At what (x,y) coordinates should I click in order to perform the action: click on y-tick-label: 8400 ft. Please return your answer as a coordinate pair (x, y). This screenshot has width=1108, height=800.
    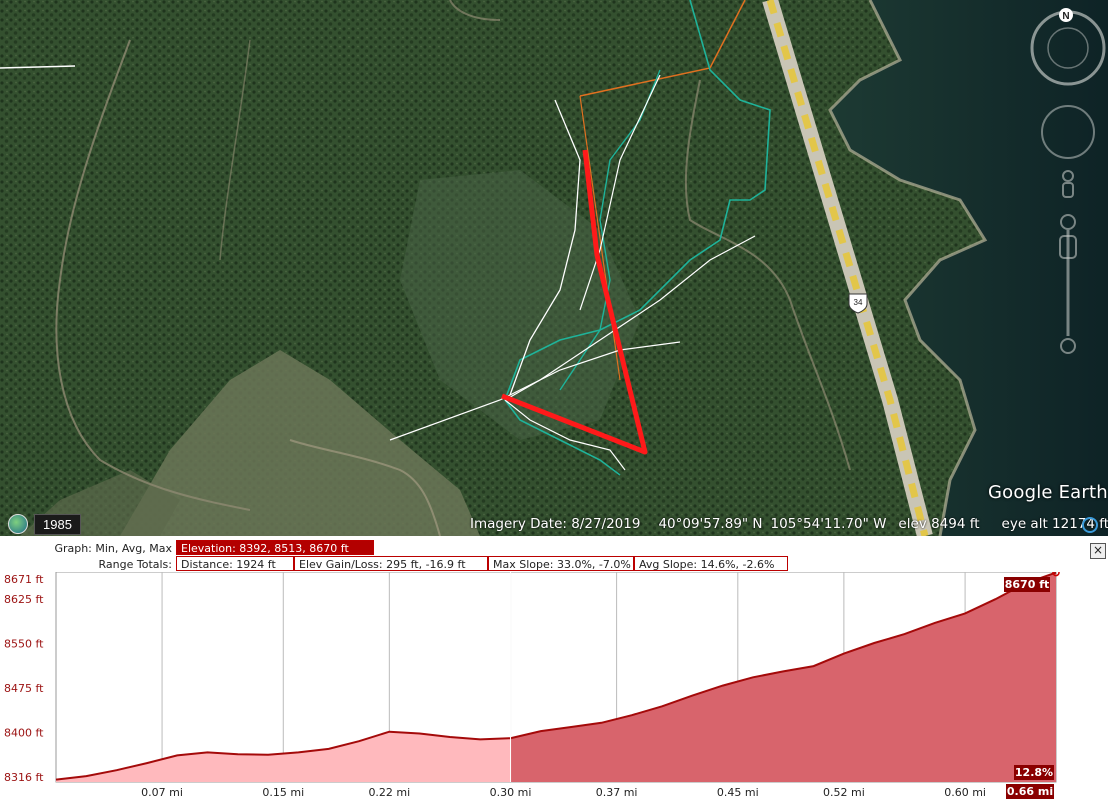
    Looking at the image, I should click on (24, 732).